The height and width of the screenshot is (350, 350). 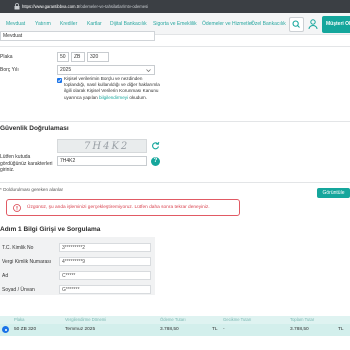 What do you see at coordinates (215, 329) in the screenshot?
I see `row-amount-currency: TL` at bounding box center [215, 329].